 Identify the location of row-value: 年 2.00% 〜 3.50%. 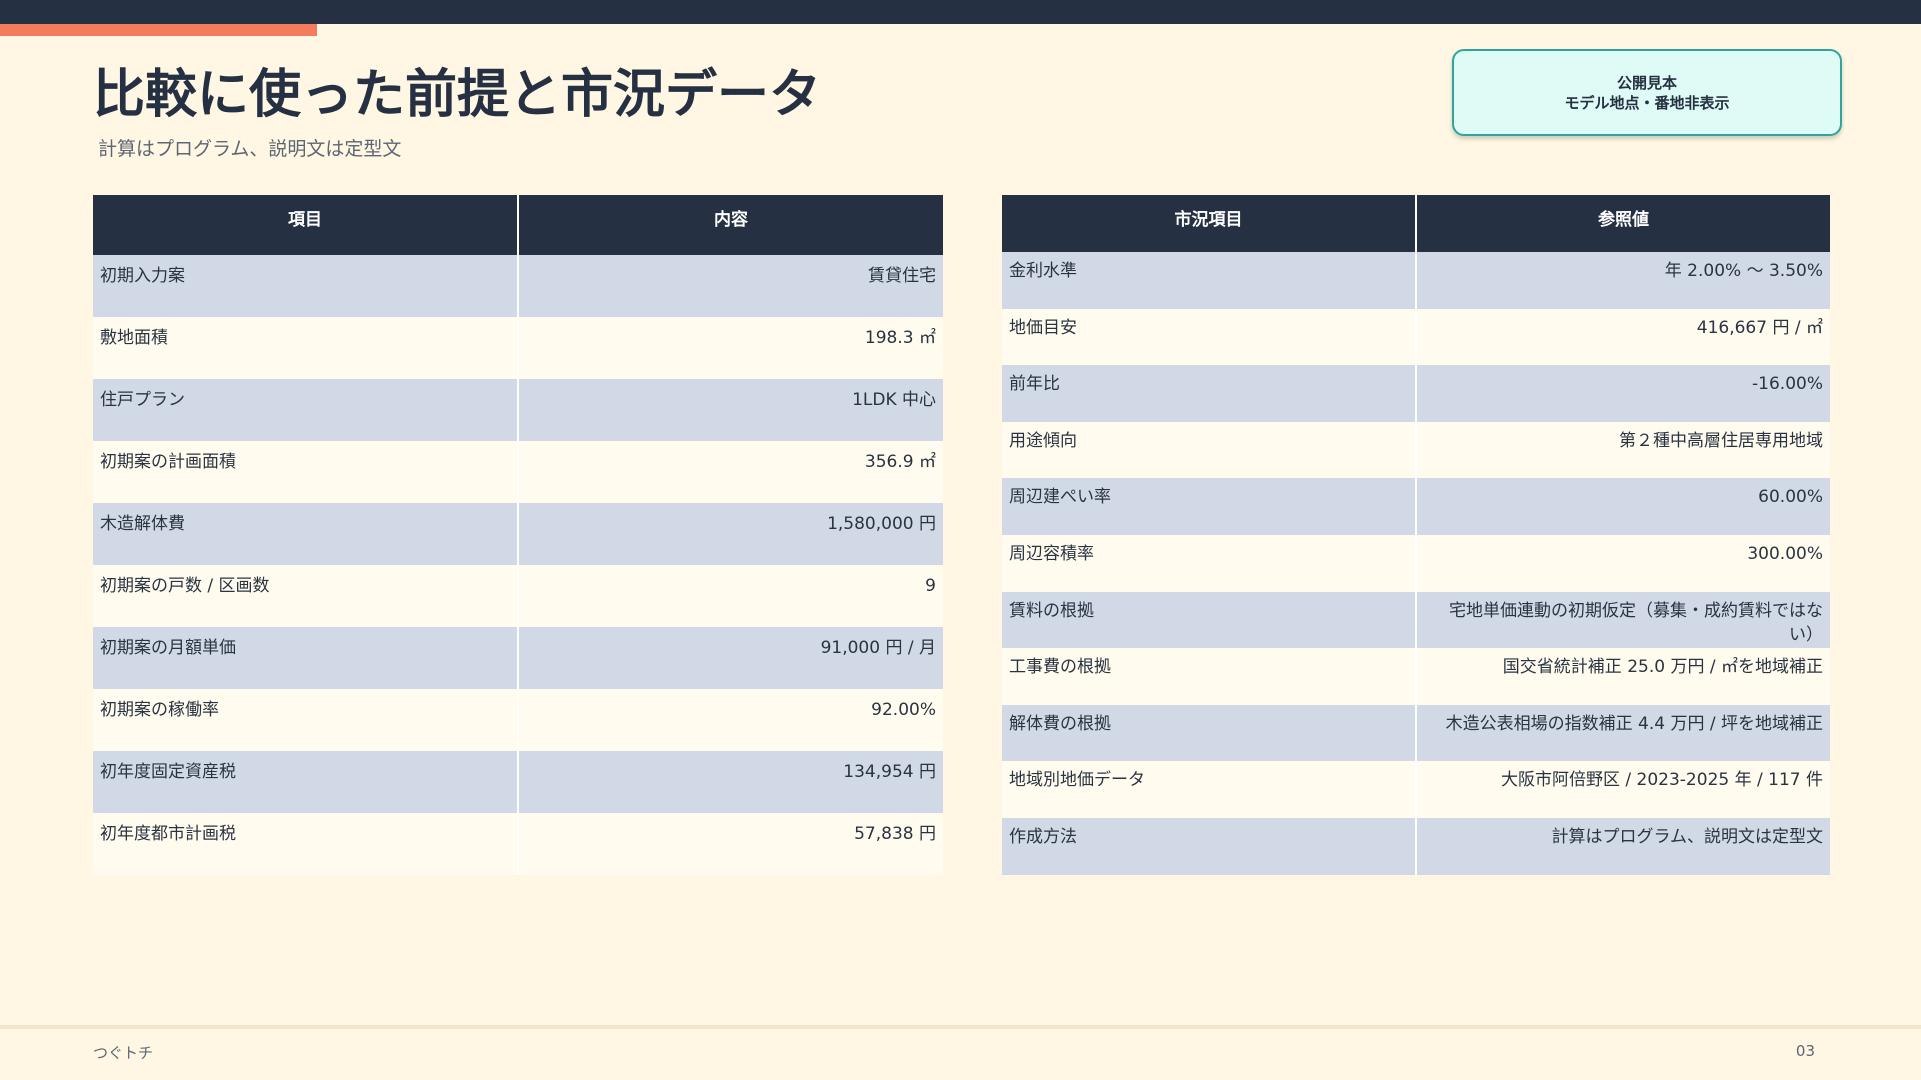
(1623, 280).